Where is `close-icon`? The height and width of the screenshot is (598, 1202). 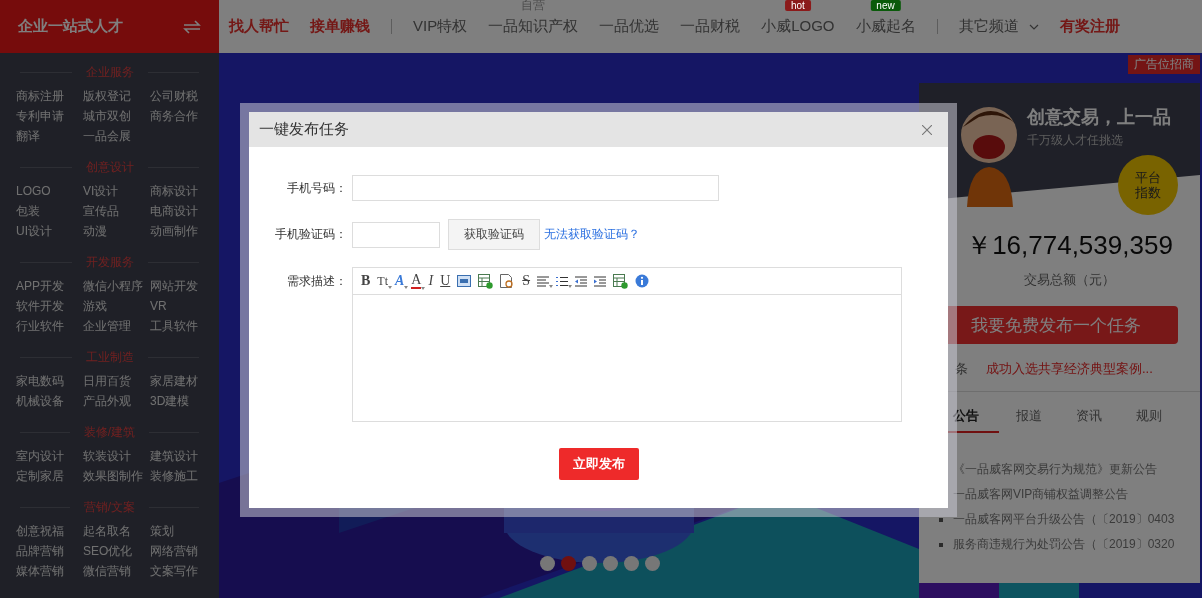
close-icon is located at coordinates (927, 129).